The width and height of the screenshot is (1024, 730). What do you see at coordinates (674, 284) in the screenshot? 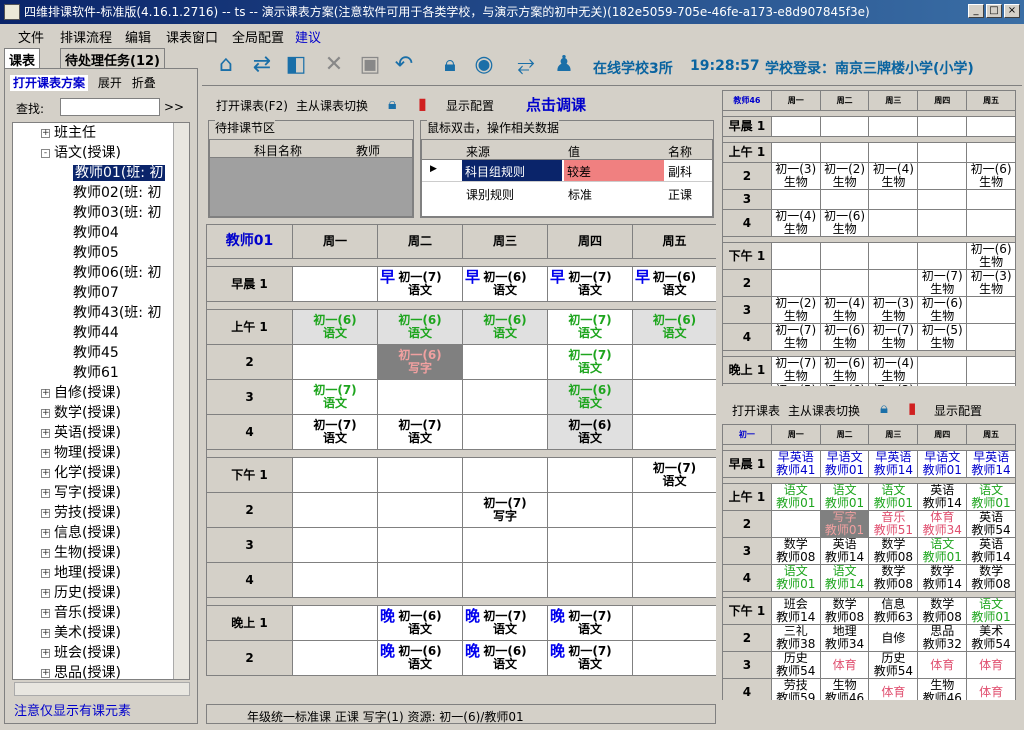
I see `schedule-cell: 早初一(6) 语文` at bounding box center [674, 284].